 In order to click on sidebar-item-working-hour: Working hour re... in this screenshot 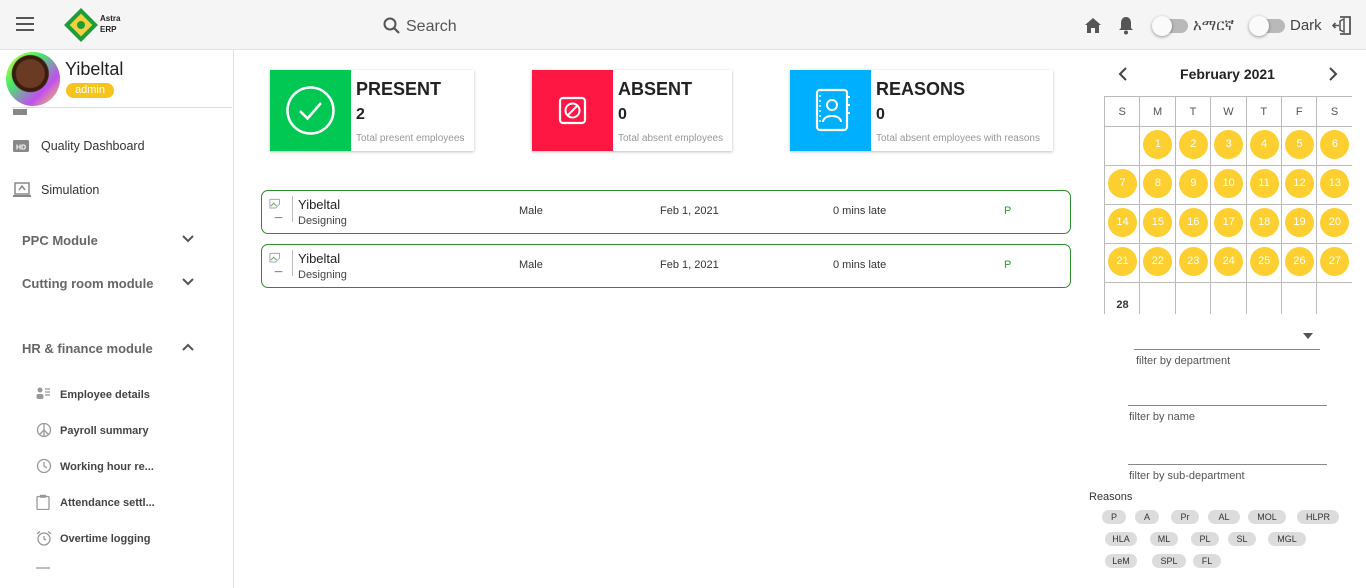, I will do `click(116, 467)`.